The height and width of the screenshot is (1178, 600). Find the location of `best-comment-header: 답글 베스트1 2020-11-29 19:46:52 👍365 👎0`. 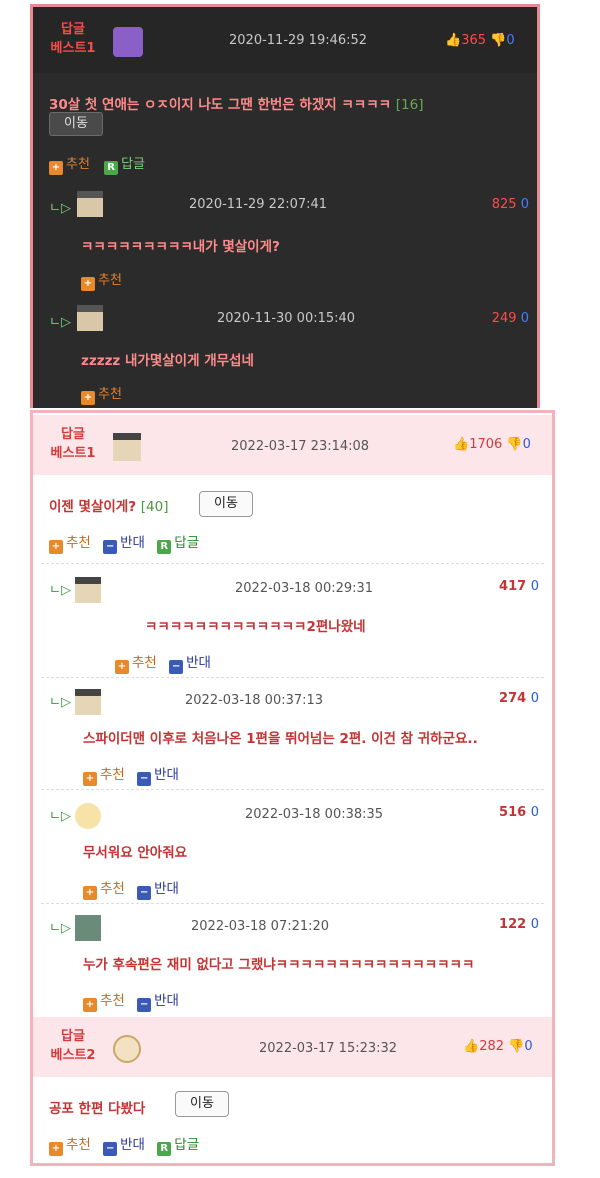

best-comment-header: 답글 베스트1 2020-11-29 19:46:52 👍365 👎0 is located at coordinates (285, 40).